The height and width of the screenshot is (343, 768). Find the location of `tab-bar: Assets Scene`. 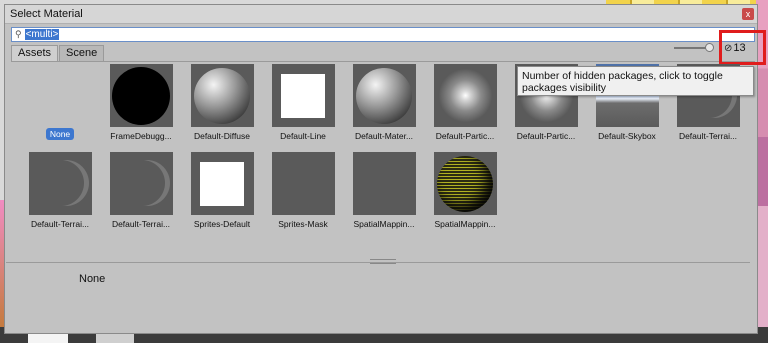

tab-bar: Assets Scene is located at coordinates (383, 53).